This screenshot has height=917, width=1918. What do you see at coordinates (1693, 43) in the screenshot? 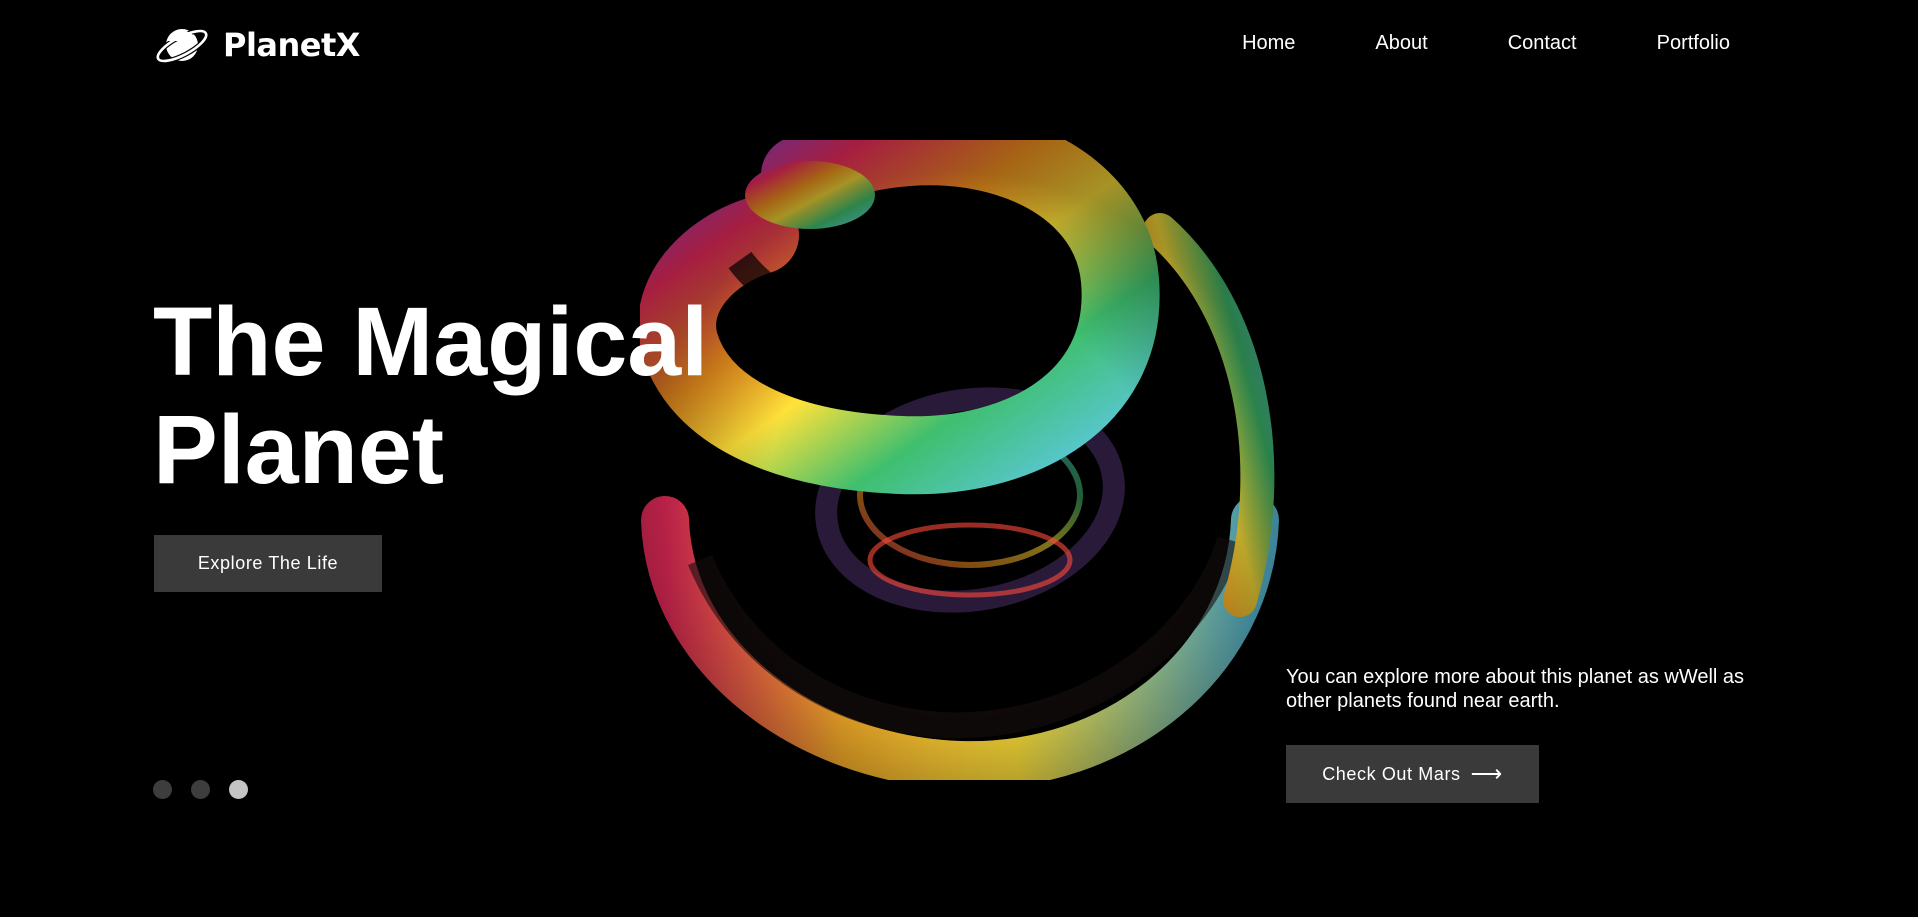
I see `nav-portfolio: Portfolio` at bounding box center [1693, 43].